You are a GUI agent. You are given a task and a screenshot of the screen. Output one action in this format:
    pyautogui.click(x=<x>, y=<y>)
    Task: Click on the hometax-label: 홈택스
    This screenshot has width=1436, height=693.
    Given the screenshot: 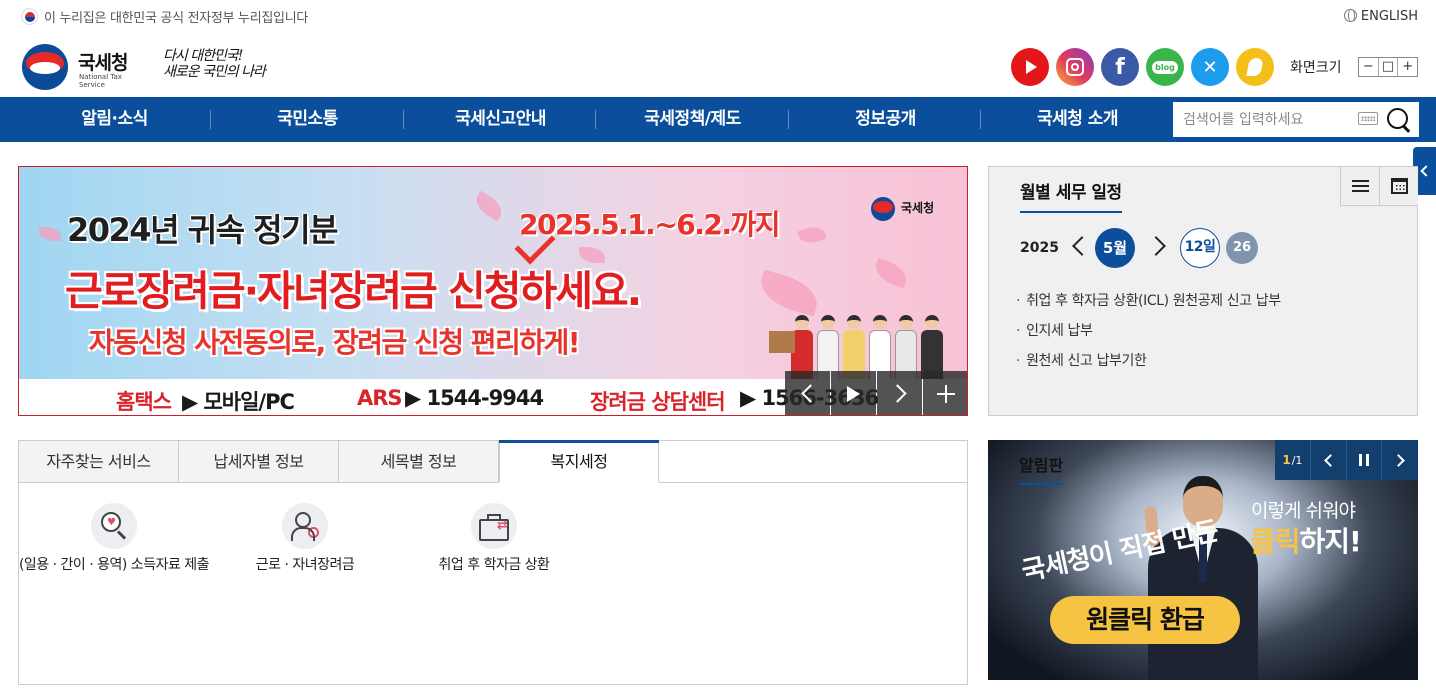 What is the action you would take?
    pyautogui.click(x=144, y=402)
    